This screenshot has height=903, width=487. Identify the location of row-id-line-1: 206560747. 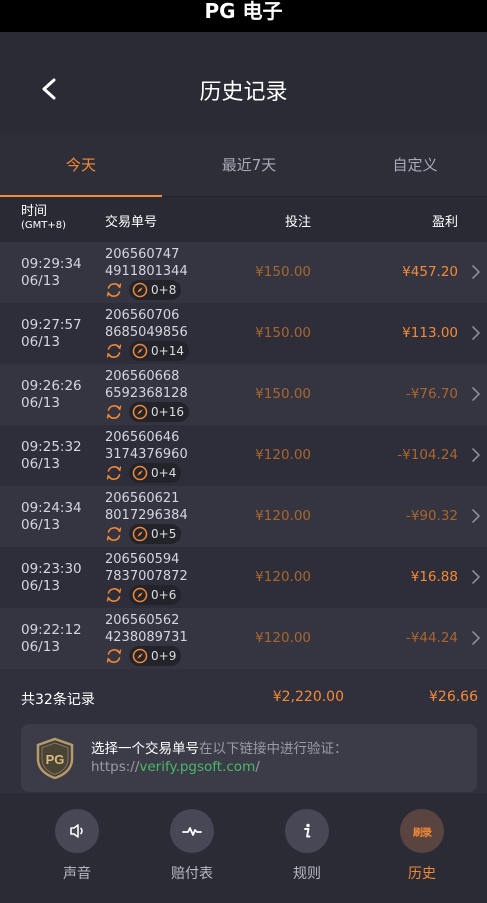
(142, 254).